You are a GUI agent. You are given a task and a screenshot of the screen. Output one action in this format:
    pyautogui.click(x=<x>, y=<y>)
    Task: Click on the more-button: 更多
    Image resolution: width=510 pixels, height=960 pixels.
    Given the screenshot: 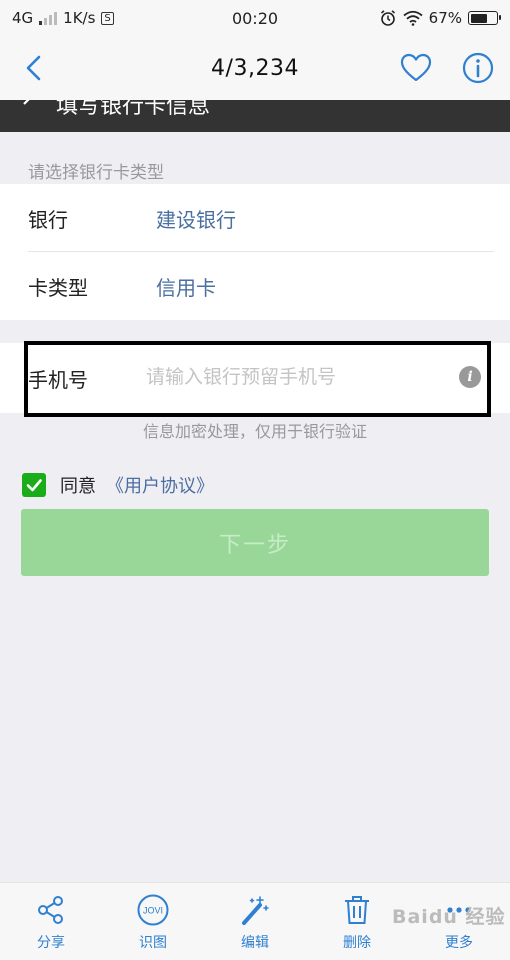 What is the action you would take?
    pyautogui.click(x=459, y=921)
    